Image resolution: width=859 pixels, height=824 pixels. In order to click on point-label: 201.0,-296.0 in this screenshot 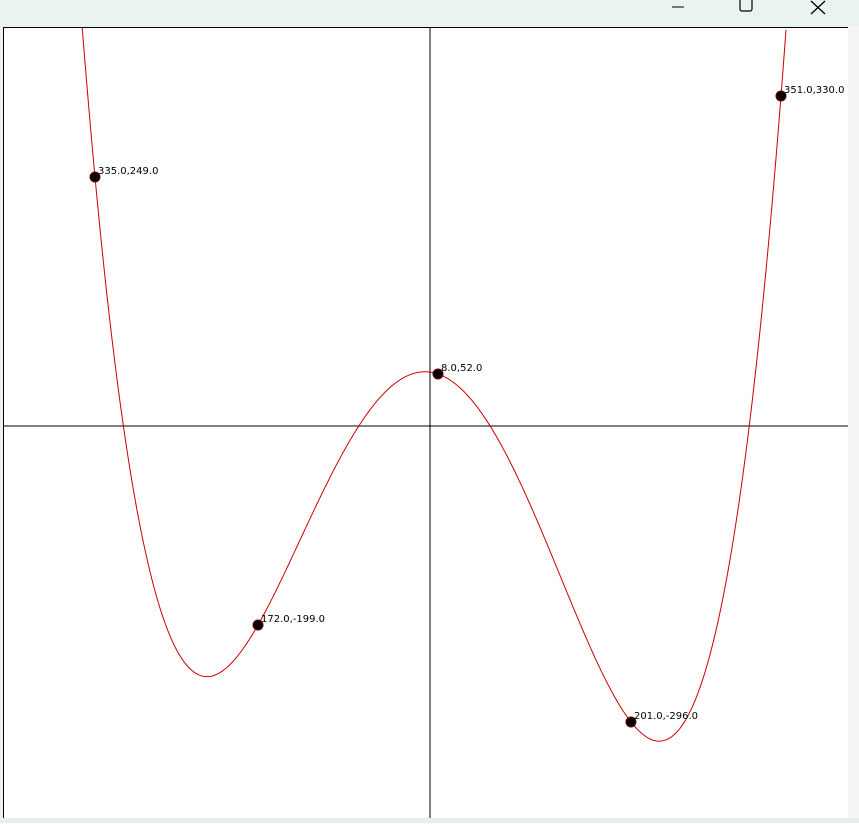, I will do `click(666, 716)`.